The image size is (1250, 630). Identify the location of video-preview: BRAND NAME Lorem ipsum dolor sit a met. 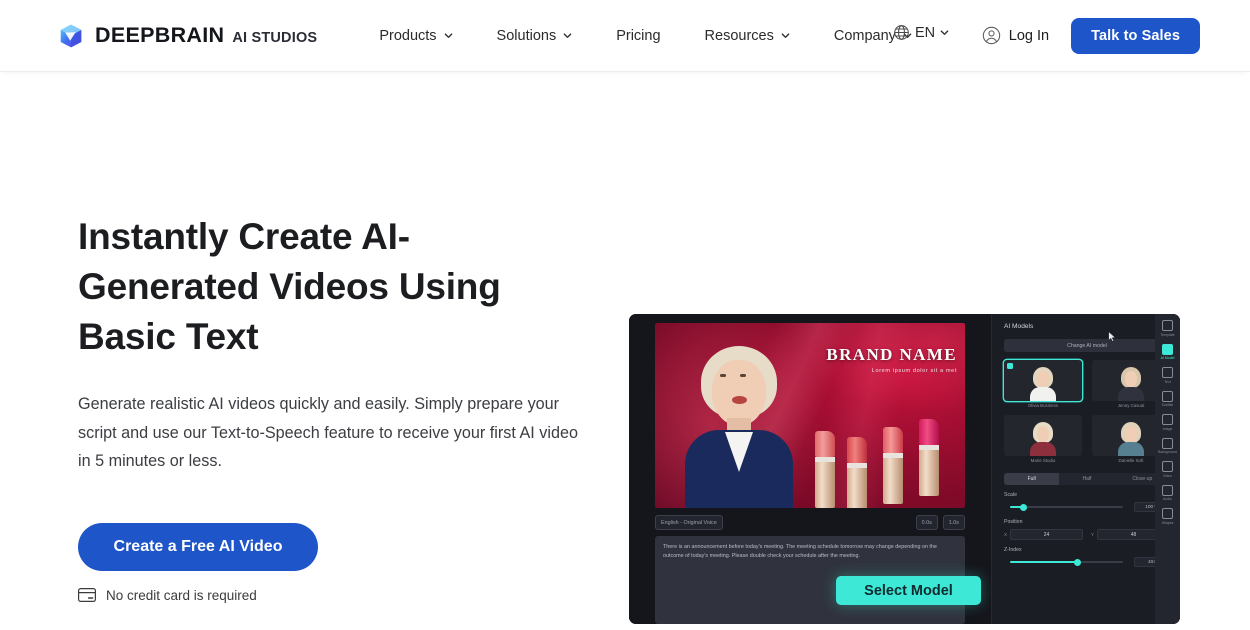
(810, 415).